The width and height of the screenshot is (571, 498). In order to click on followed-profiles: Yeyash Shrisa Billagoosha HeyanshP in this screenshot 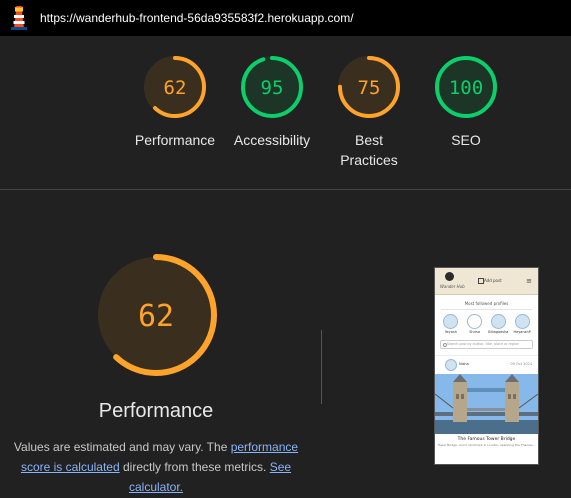, I will do `click(486, 324)`.